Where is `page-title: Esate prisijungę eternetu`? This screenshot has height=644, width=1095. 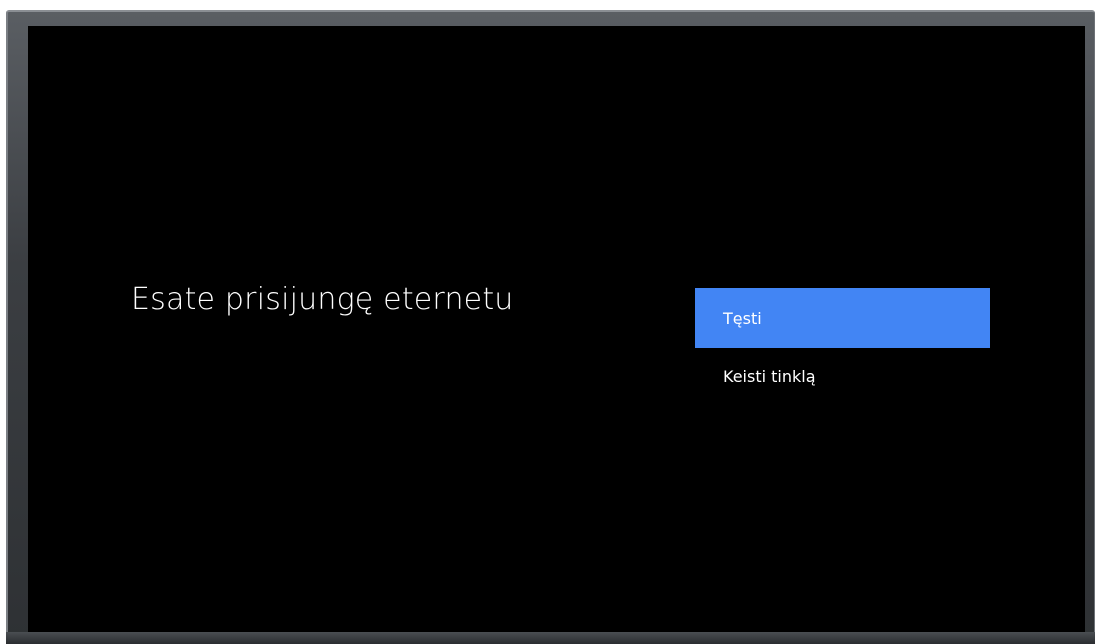
page-title: Esate prisijungę eternetu is located at coordinates (322, 299).